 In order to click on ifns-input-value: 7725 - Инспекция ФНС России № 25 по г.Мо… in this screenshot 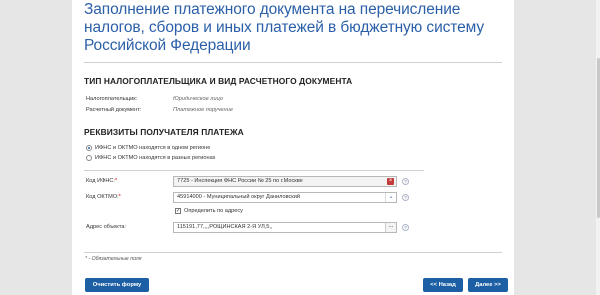, I will do `click(240, 181)`.